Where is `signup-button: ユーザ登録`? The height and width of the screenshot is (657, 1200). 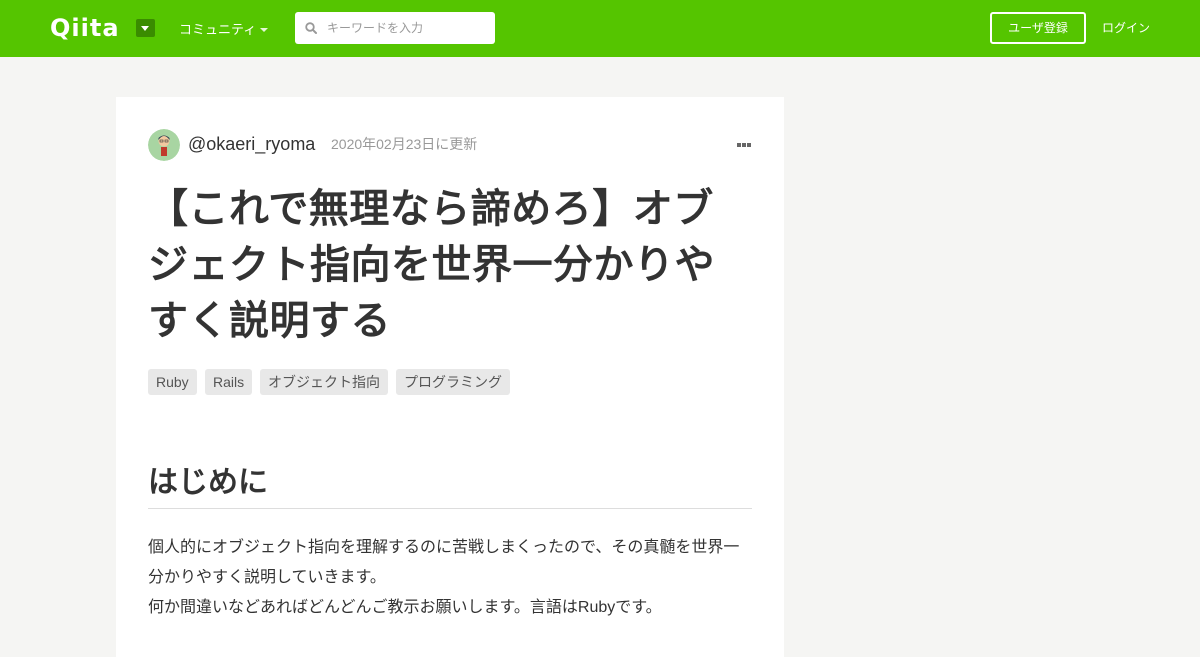
signup-button: ユーザ登録 is located at coordinates (1038, 28).